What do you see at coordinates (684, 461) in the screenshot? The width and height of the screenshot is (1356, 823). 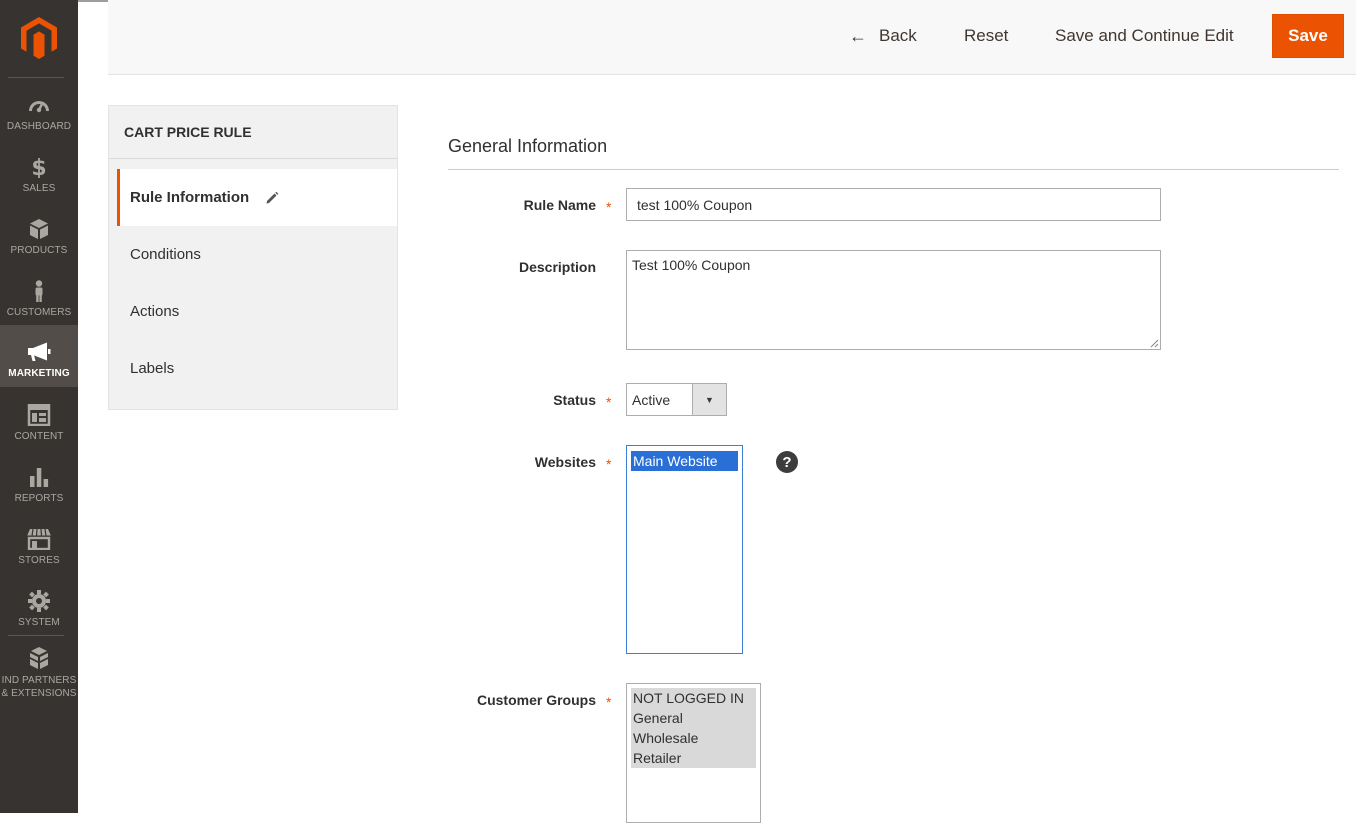 I see `websites-option: Main Website` at bounding box center [684, 461].